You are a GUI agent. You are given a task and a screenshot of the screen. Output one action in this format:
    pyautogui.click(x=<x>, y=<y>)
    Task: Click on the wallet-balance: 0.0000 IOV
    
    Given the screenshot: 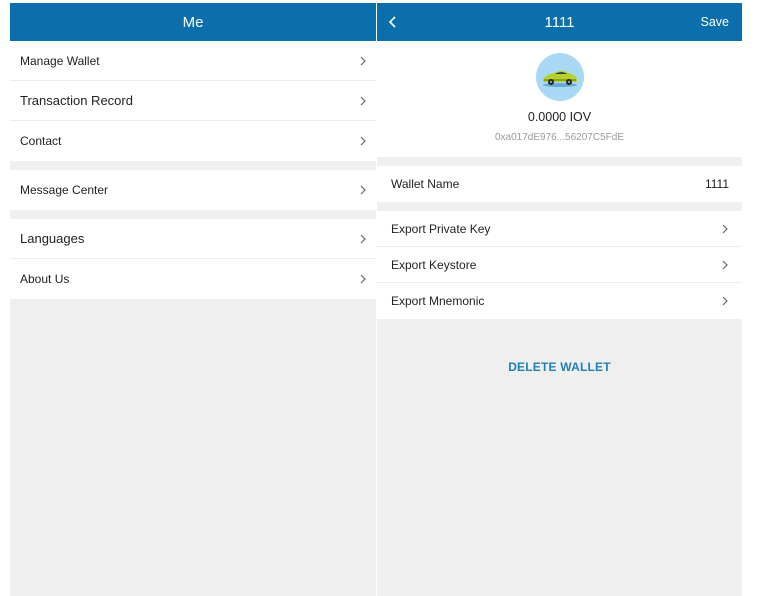 What is the action you would take?
    pyautogui.click(x=559, y=117)
    